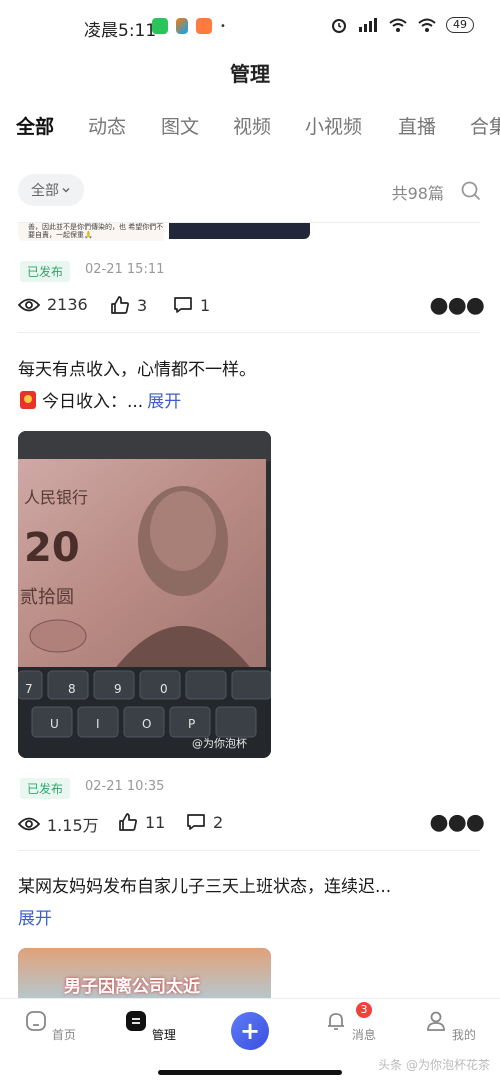  Describe the element at coordinates (436, 1021) in the screenshot. I see `user-icon` at that location.